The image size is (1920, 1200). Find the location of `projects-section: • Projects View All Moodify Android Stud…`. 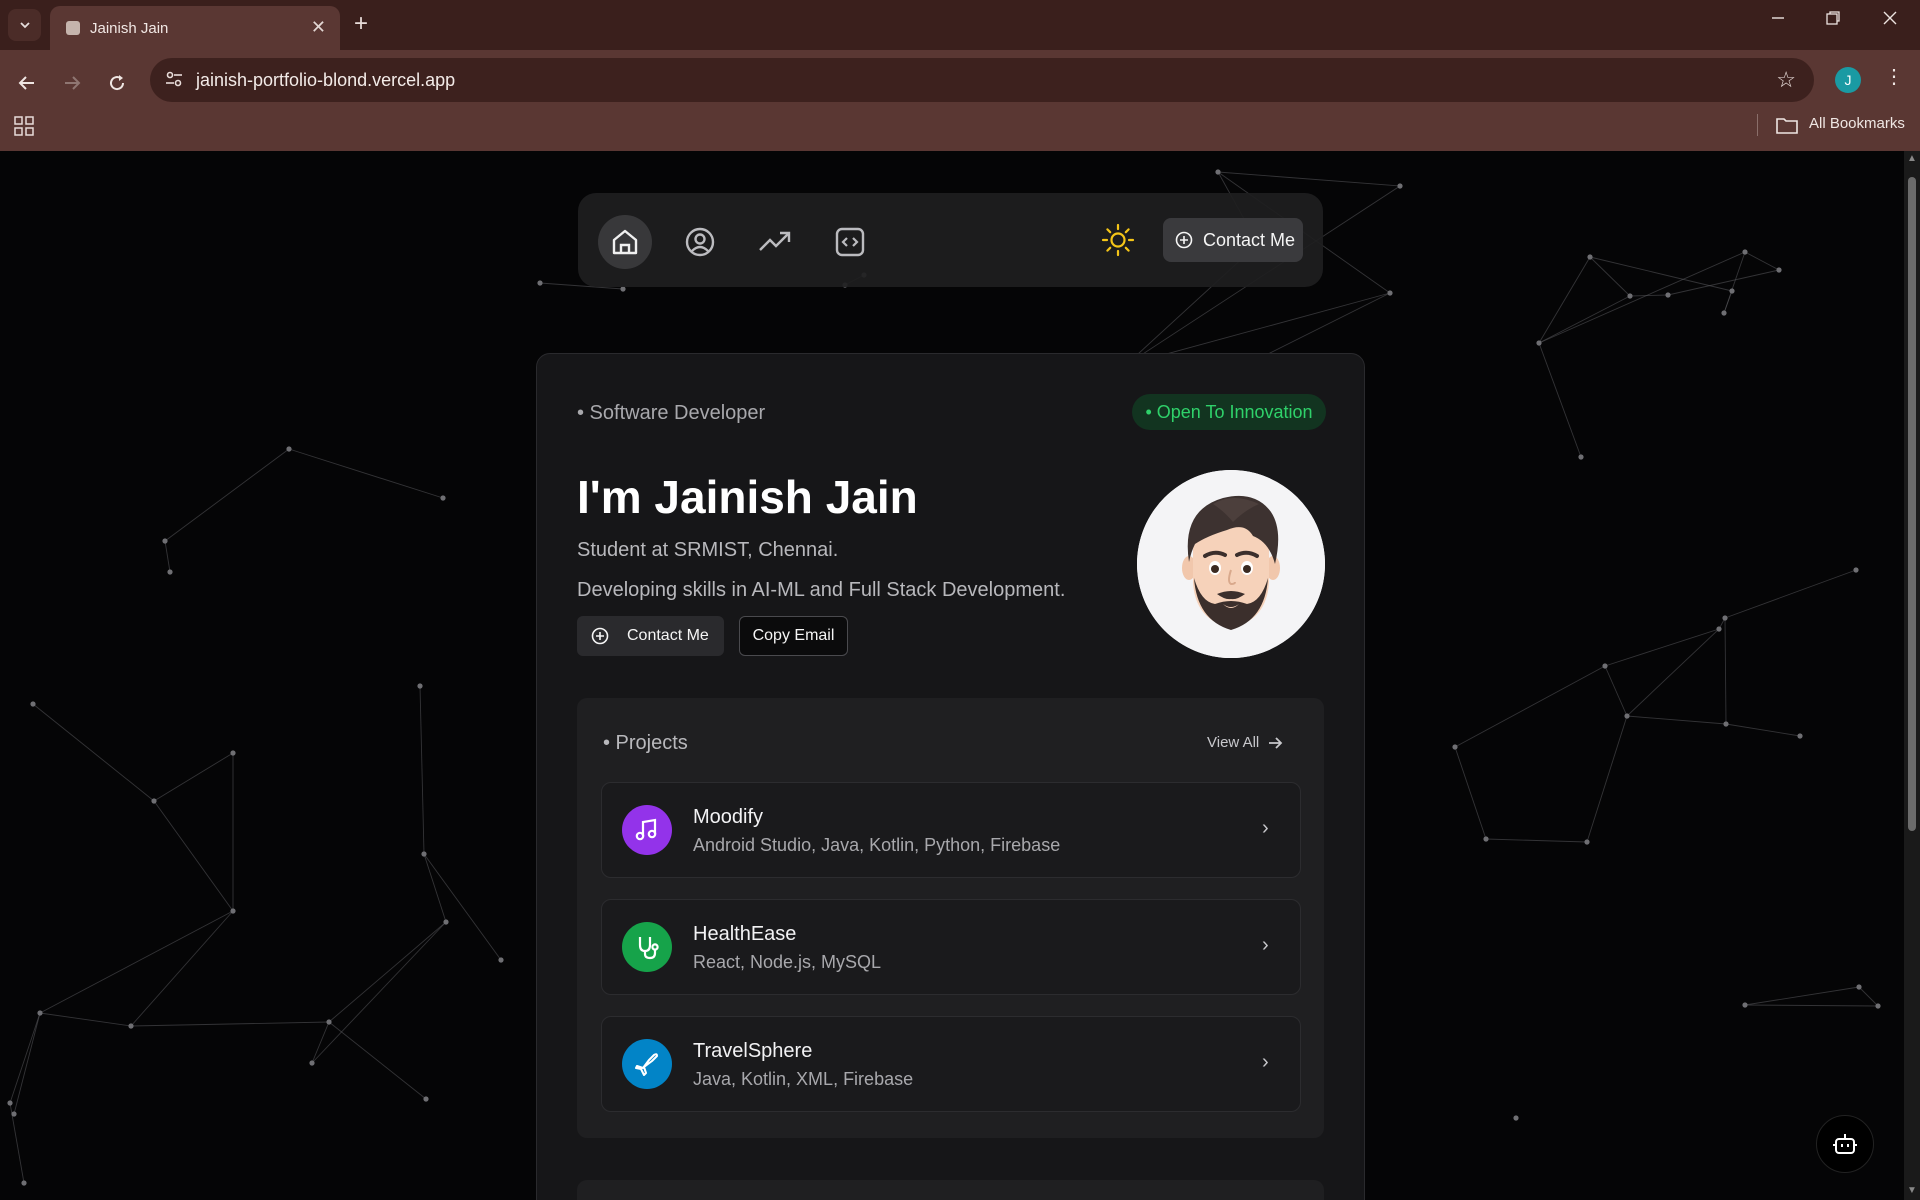

projects-section: • Projects View All Moodify Android Stud… is located at coordinates (950, 918).